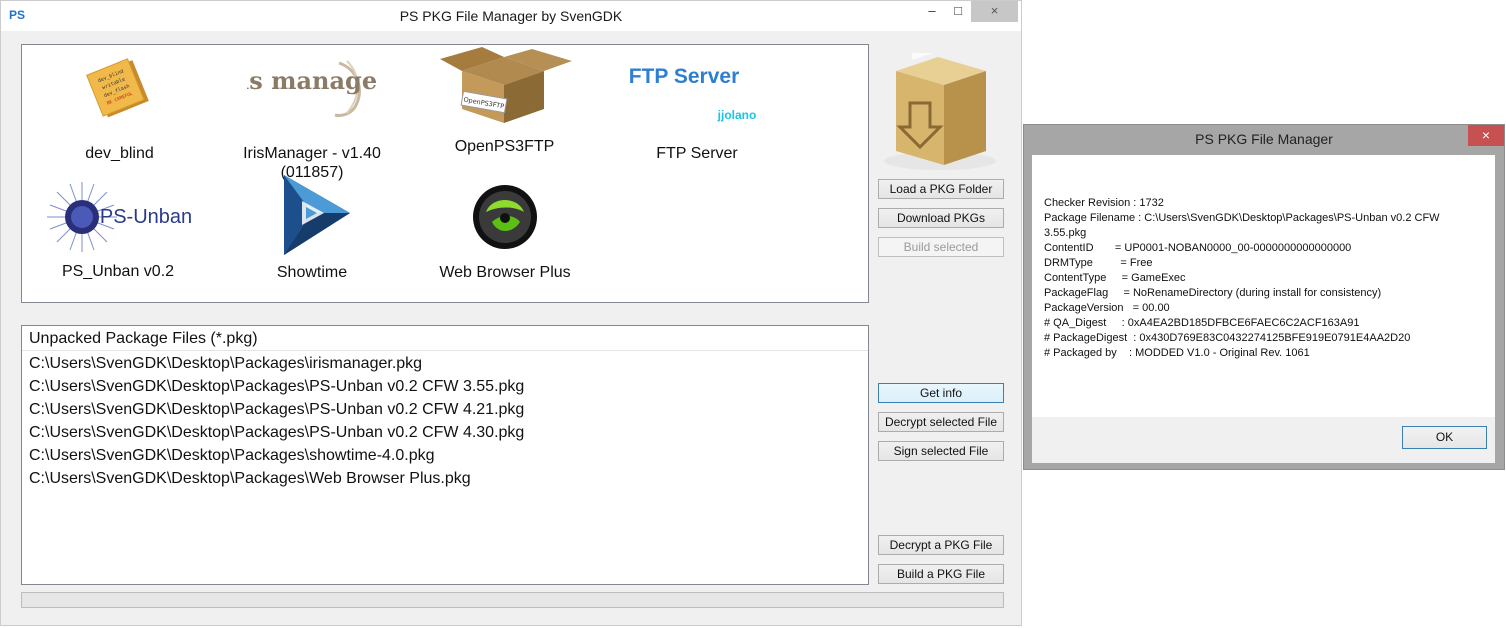 This screenshot has height=628, width=1506. What do you see at coordinates (1115, 278) in the screenshot?
I see `info-content-type: ContentType = GameExec` at bounding box center [1115, 278].